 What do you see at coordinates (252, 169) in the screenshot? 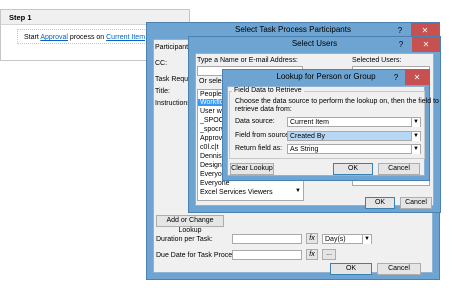
I see `clear-lookup-button: Clear Lookup` at bounding box center [252, 169].